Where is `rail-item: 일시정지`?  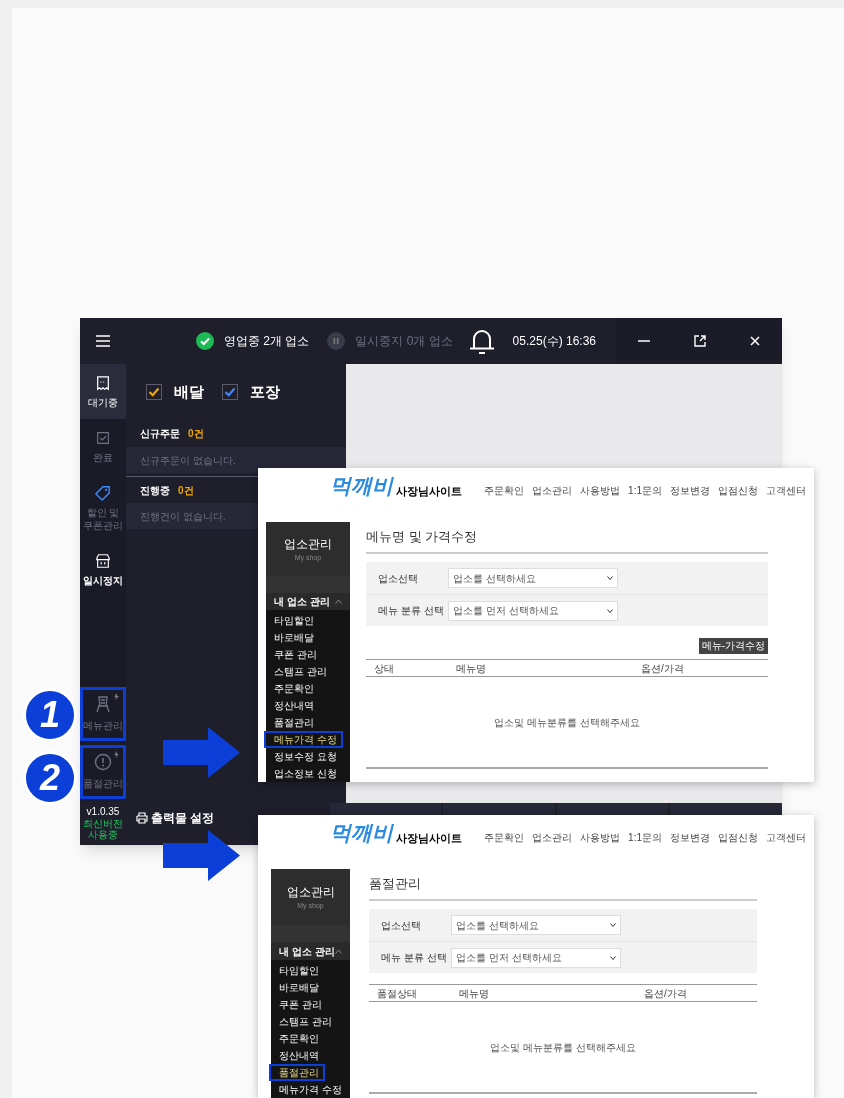
rail-item: 일시정지 is located at coordinates (103, 569).